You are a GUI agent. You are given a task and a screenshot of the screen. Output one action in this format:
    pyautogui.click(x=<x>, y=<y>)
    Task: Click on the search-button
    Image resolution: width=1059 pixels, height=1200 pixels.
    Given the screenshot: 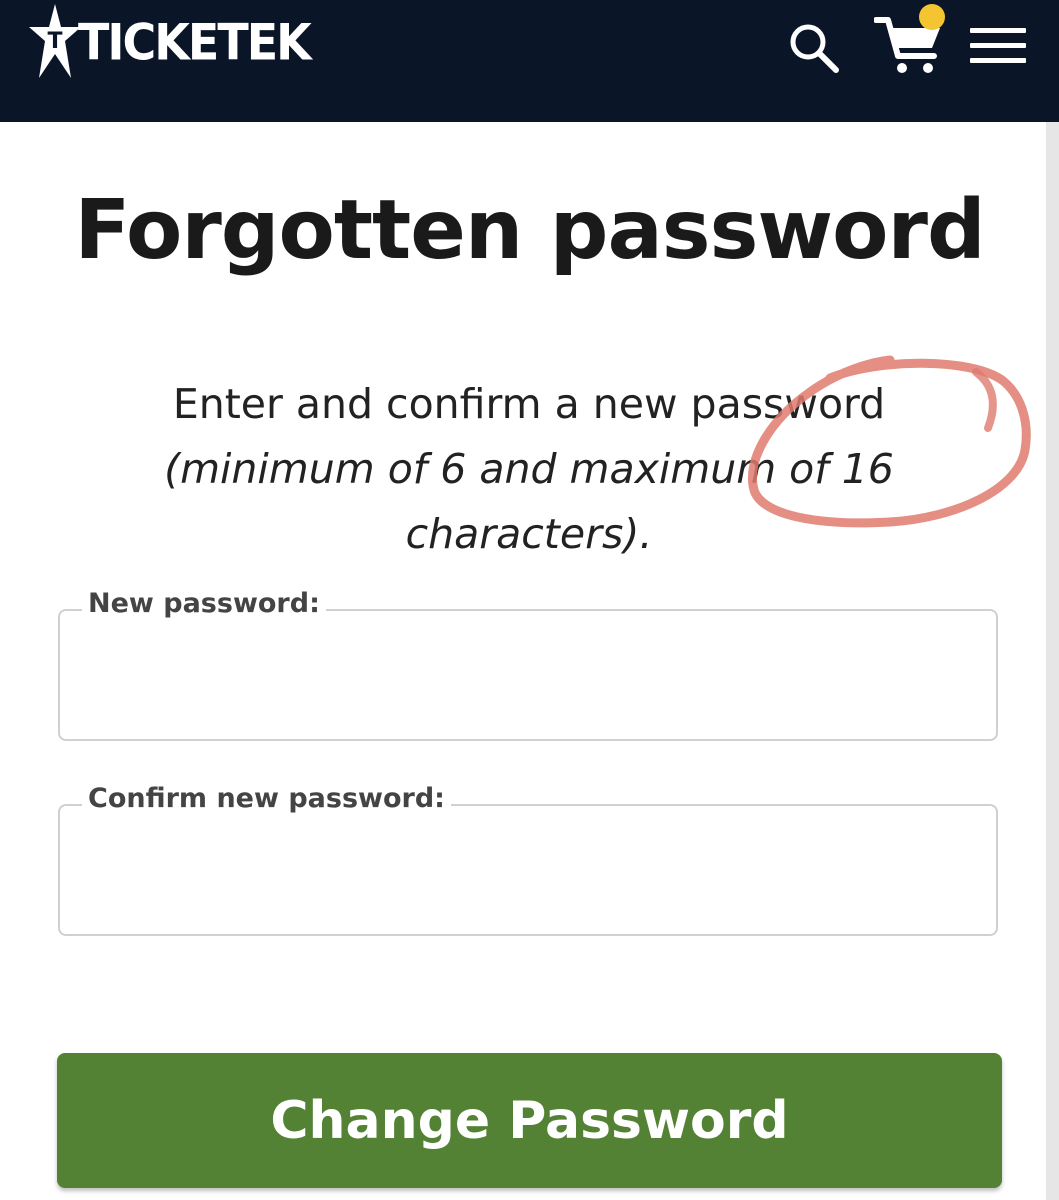 What is the action you would take?
    pyautogui.click(x=813, y=47)
    